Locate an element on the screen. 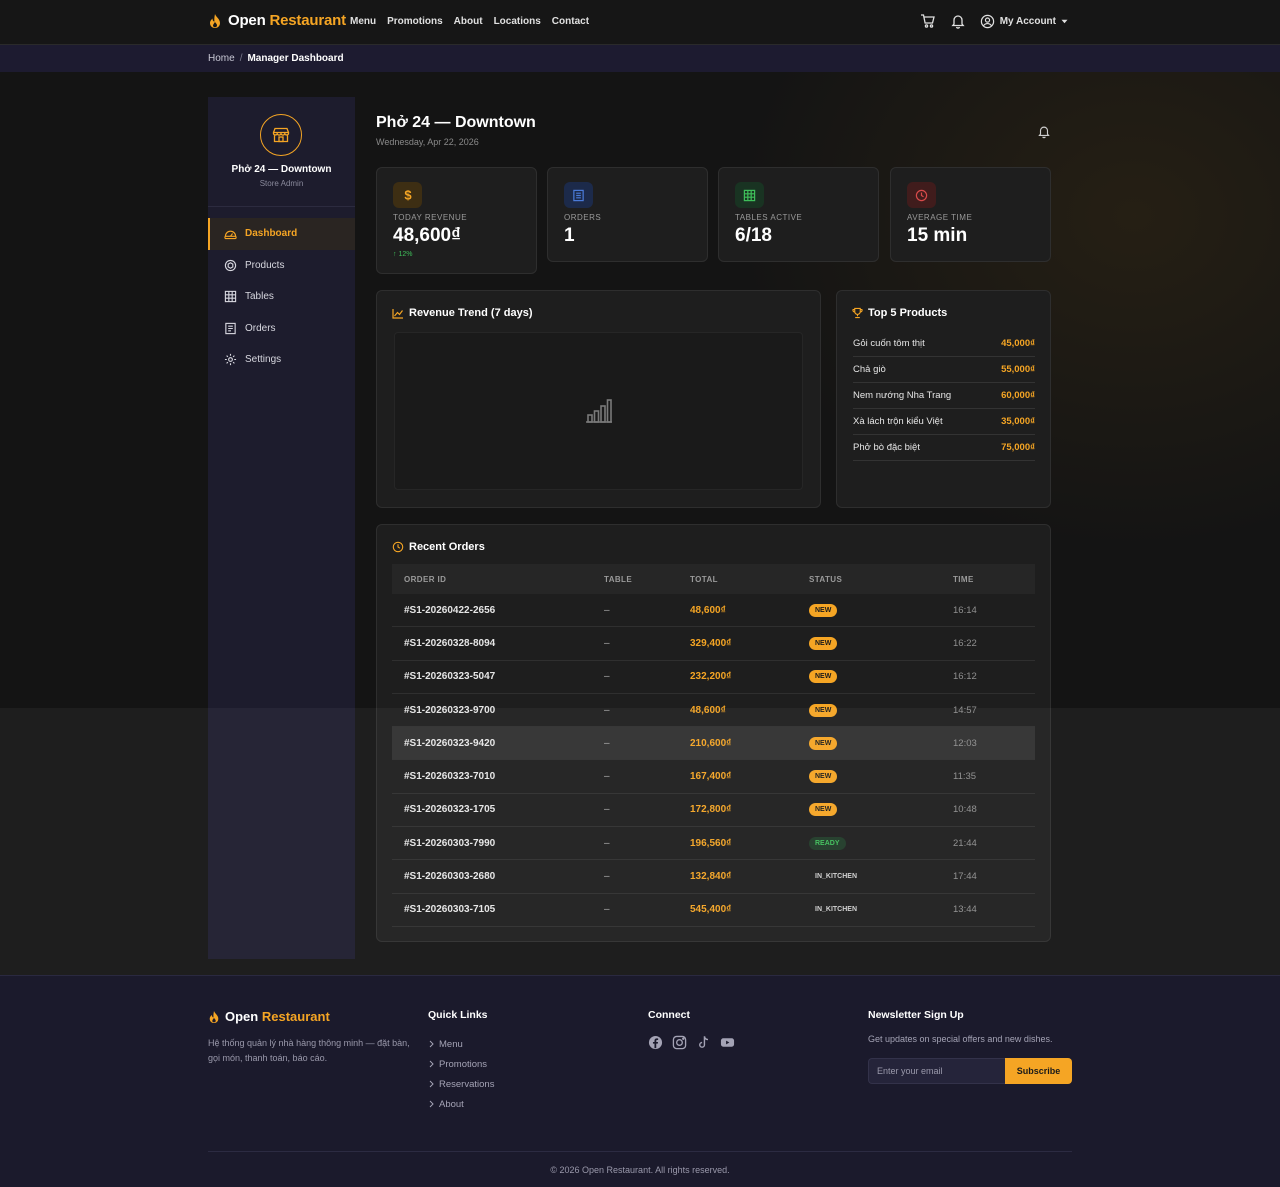 This screenshot has height=1187, width=1280. subscribe-button: Subscribe is located at coordinates (1038, 1071).